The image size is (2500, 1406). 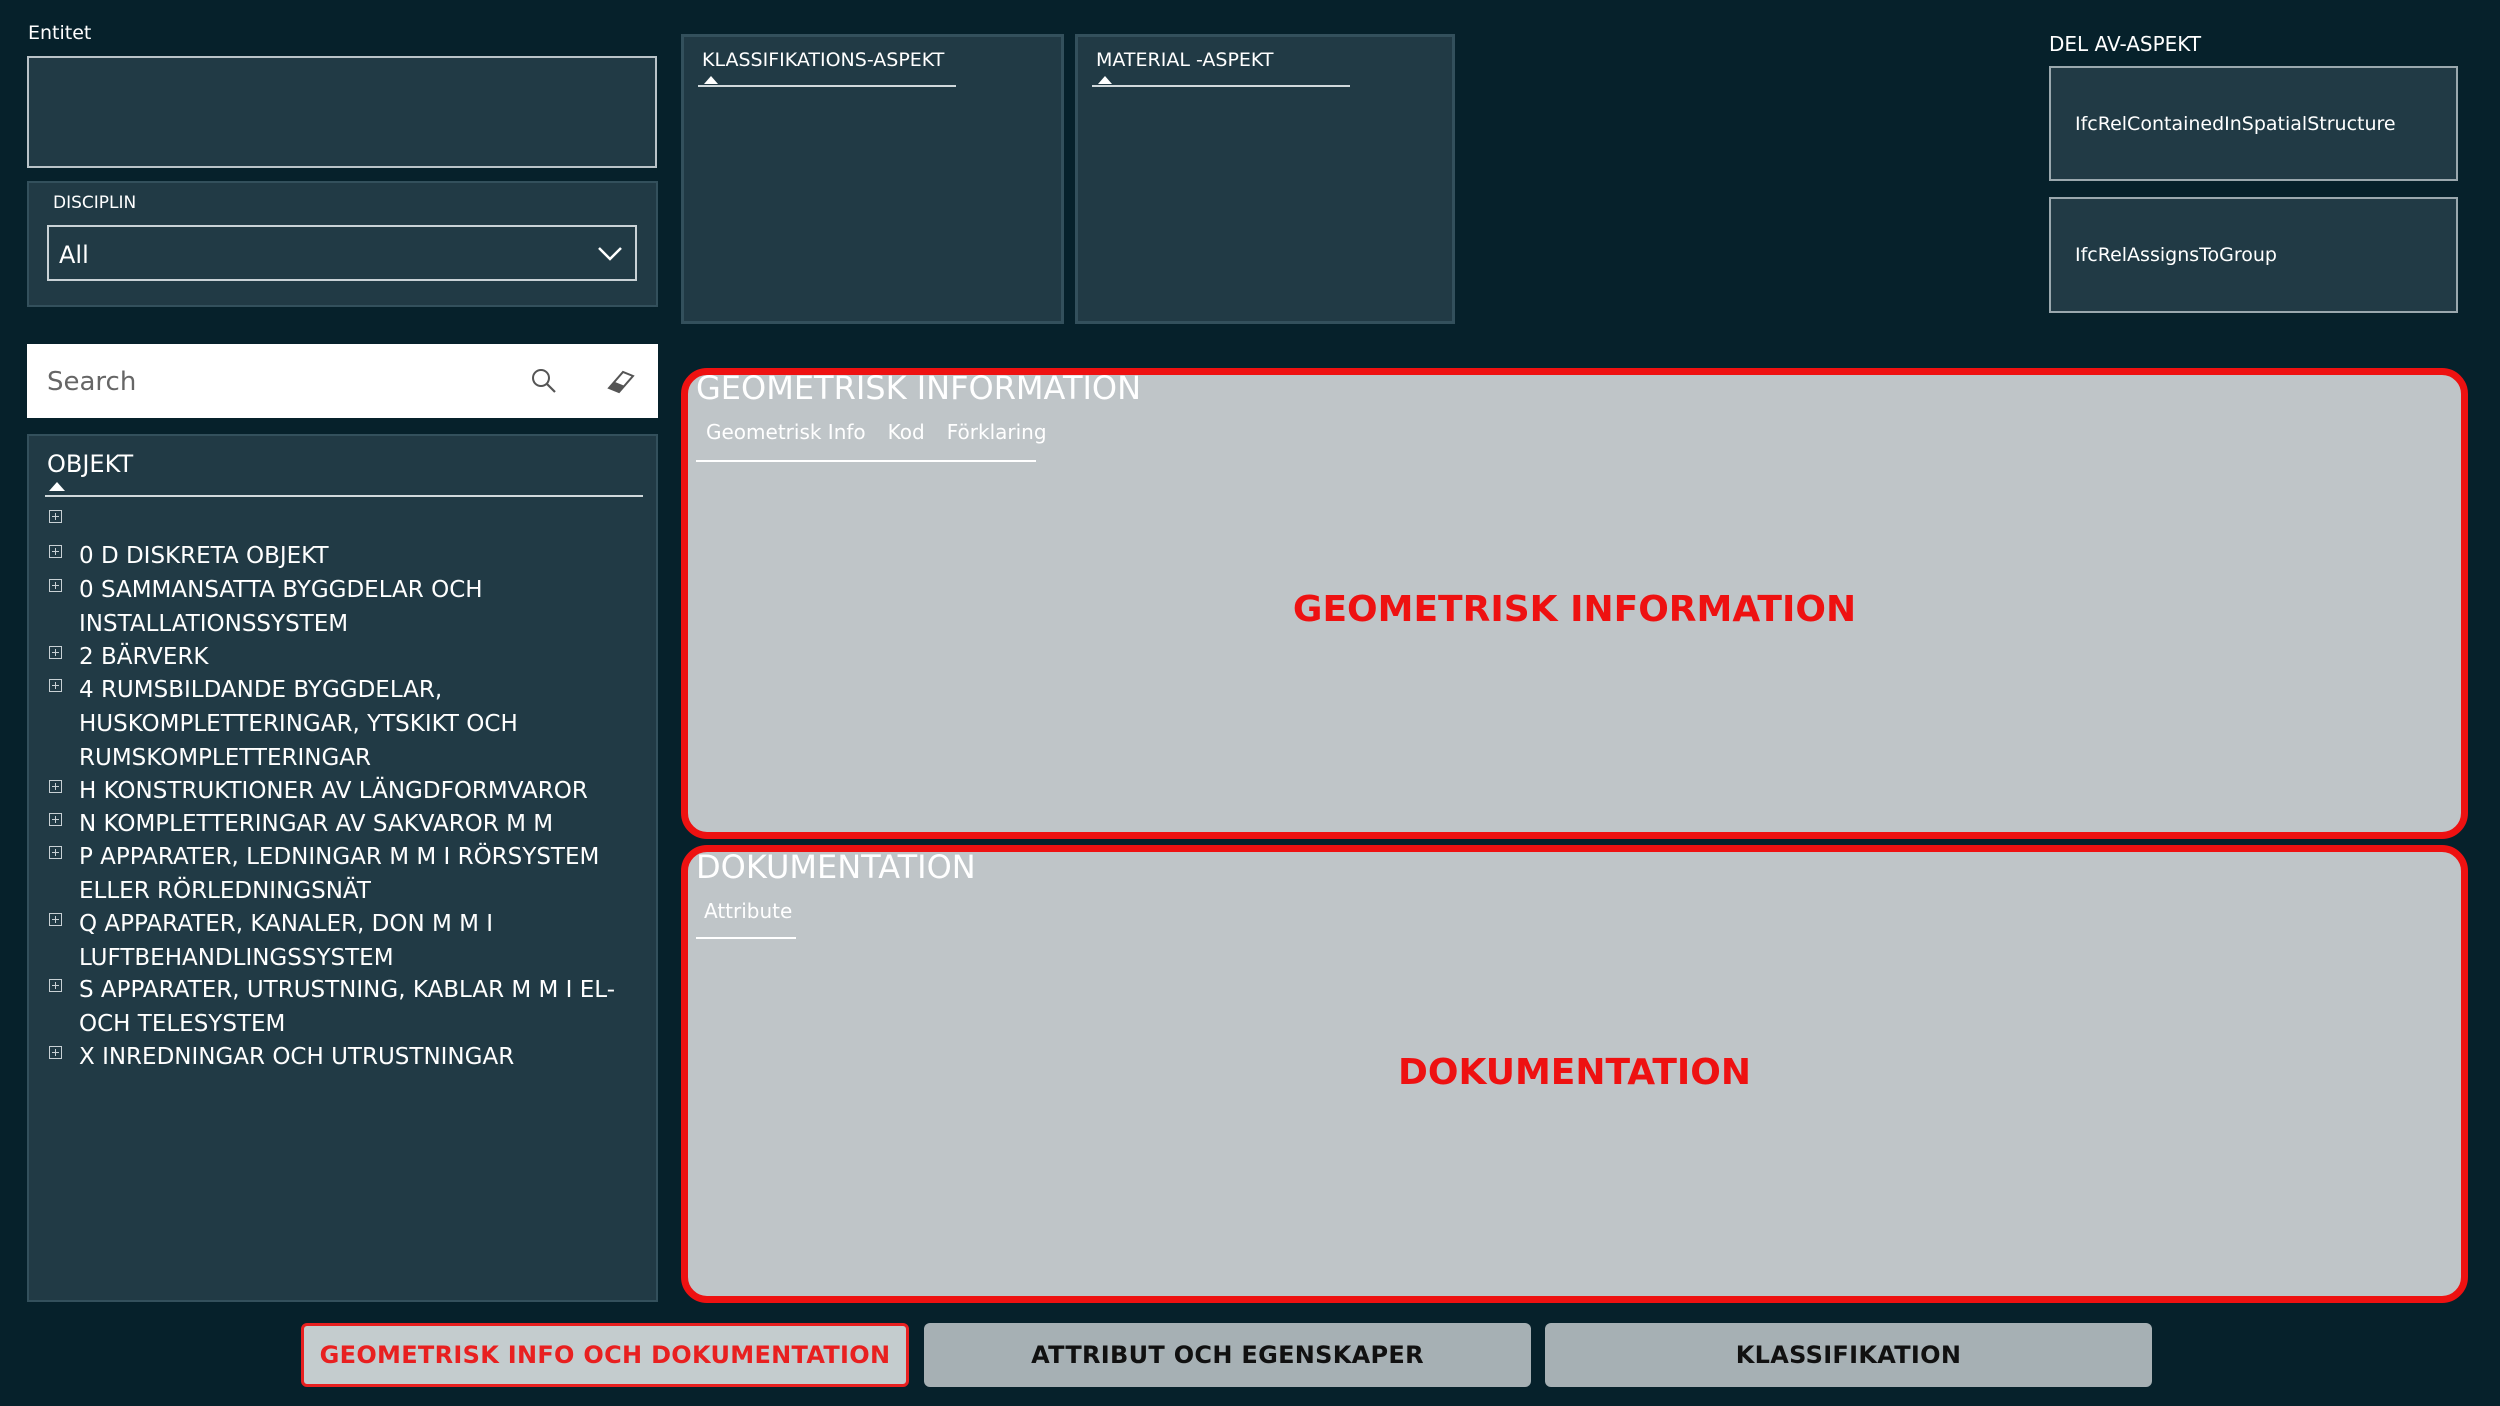 What do you see at coordinates (823, 60) in the screenshot?
I see `klassifikations-aspekt-header: KLASSIFIKATIONS-ASPEKT` at bounding box center [823, 60].